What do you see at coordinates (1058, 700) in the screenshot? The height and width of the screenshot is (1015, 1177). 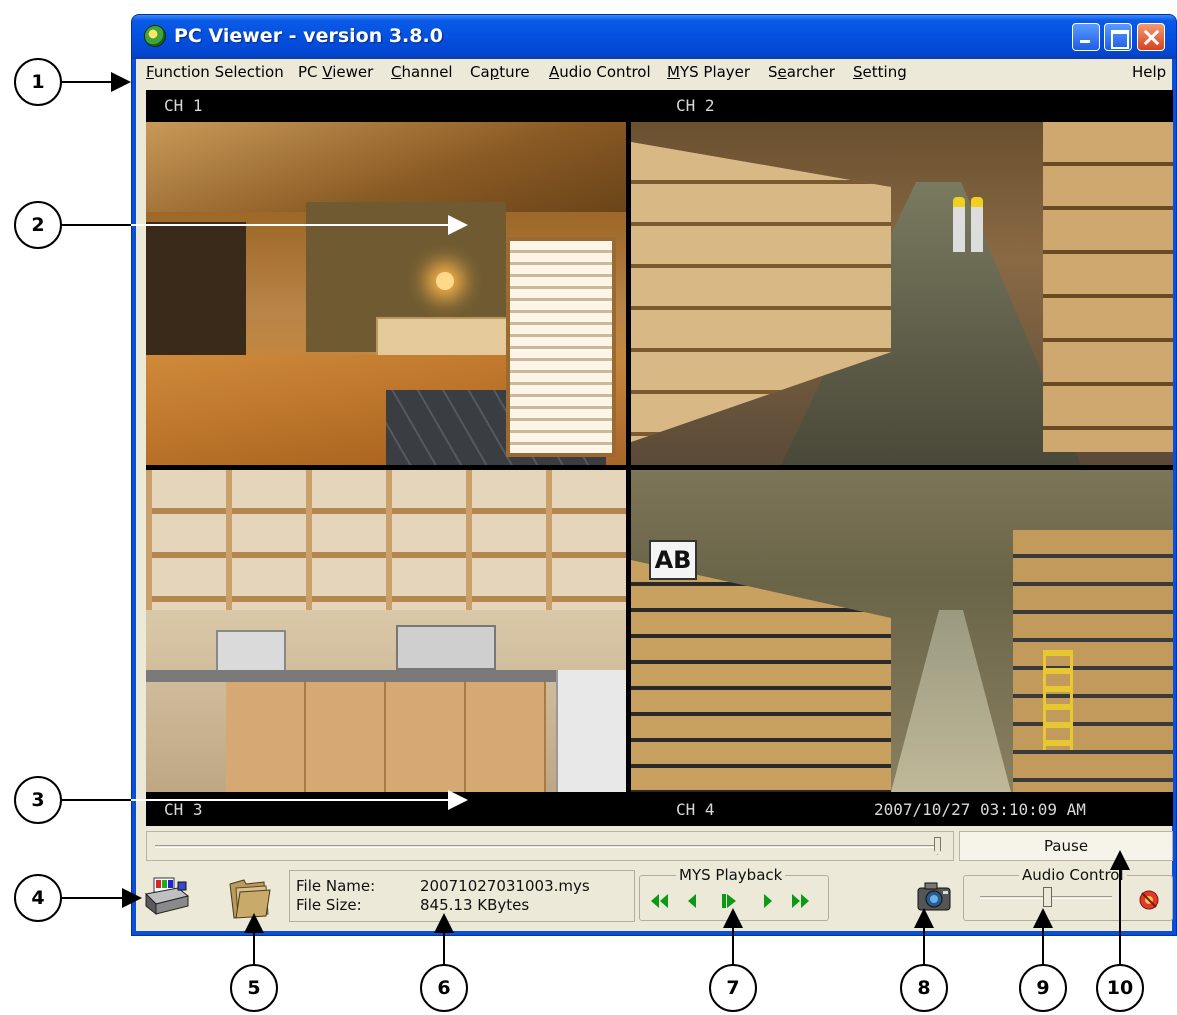 I see `ladder` at bounding box center [1058, 700].